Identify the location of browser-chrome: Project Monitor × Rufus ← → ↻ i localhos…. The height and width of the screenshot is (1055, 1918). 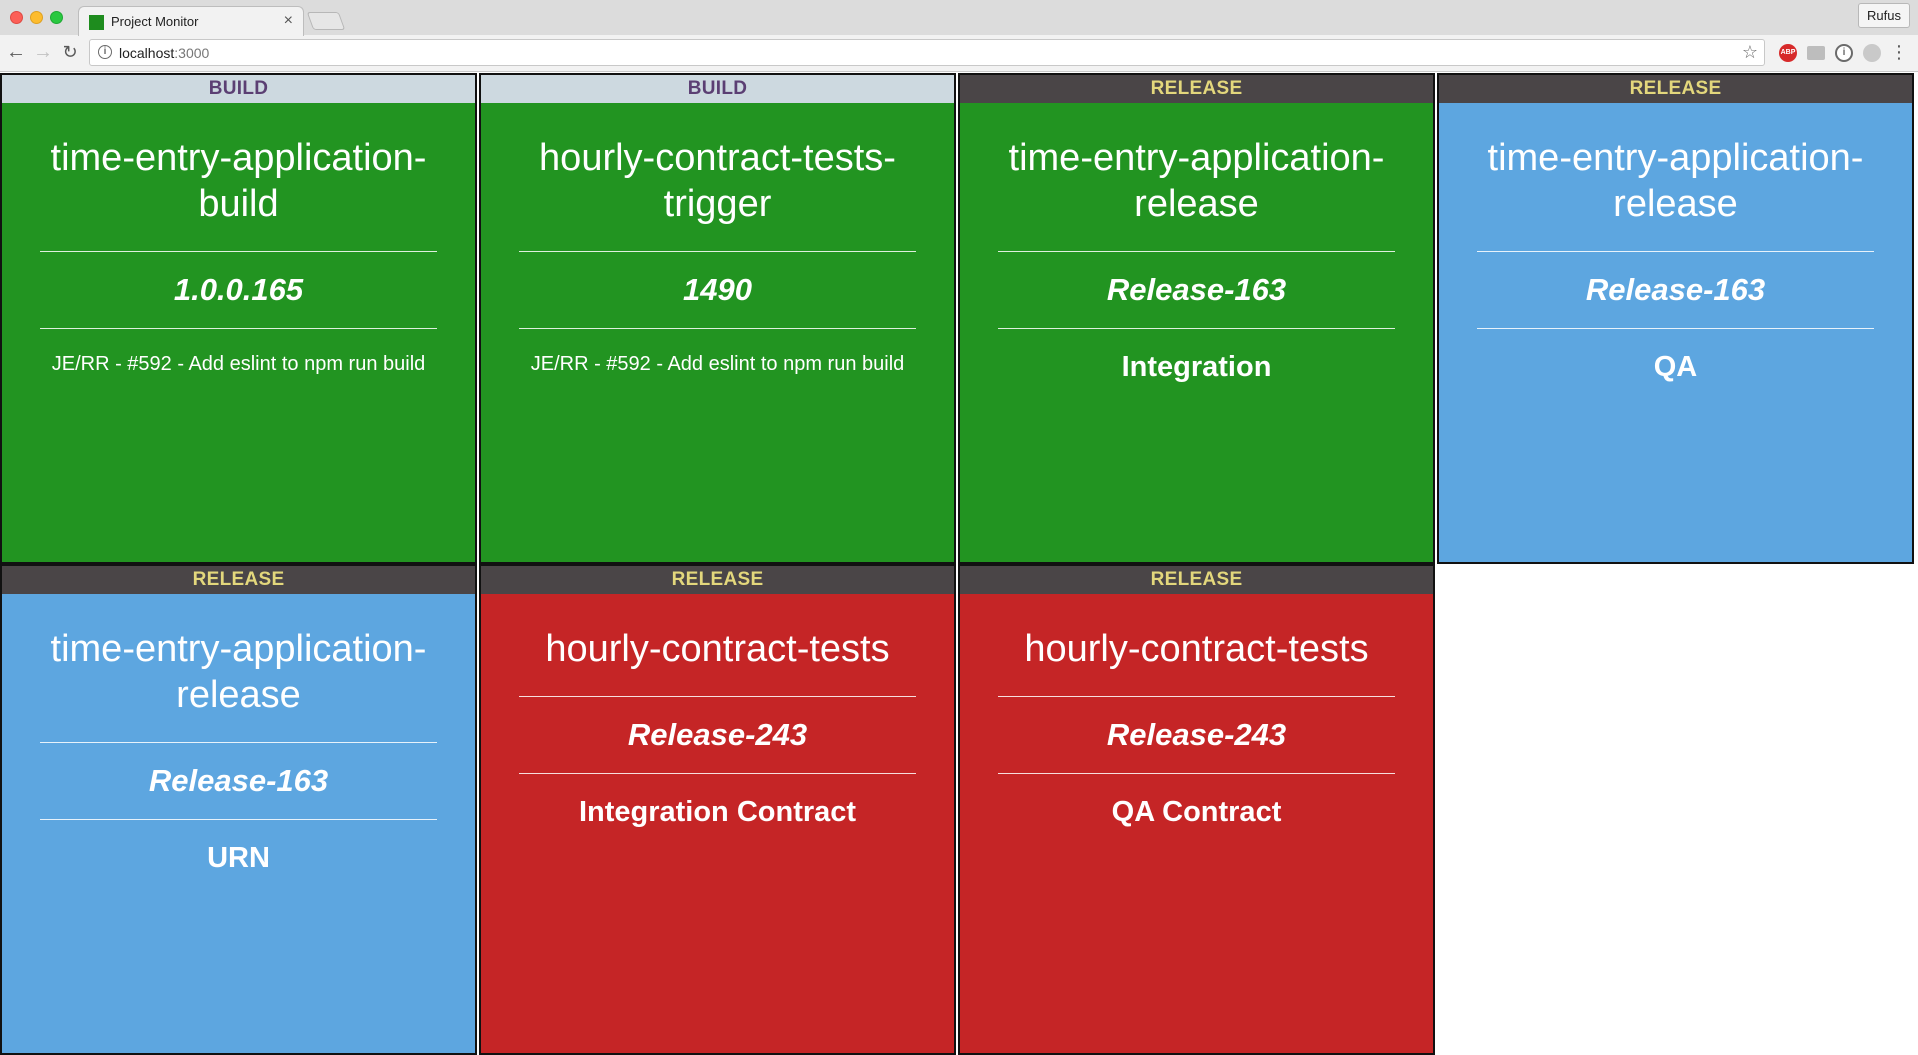
(959, 36).